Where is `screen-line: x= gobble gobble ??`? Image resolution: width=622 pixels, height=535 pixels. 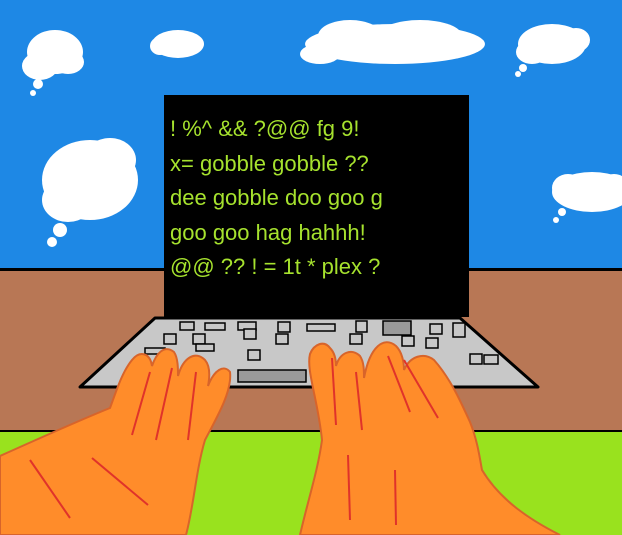
screen-line: x= gobble gobble ?? is located at coordinates (269, 163).